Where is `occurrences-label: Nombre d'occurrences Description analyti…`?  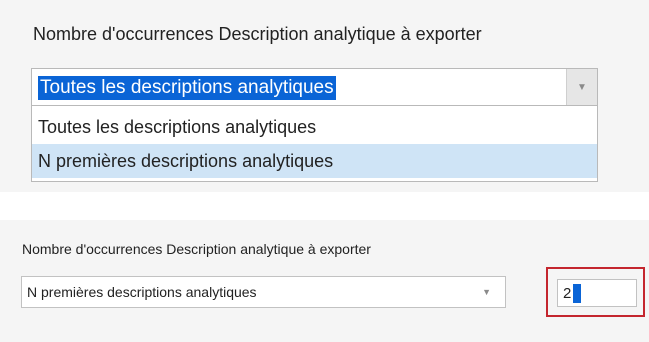
occurrences-label: Nombre d'occurrences Description analyti… is located at coordinates (257, 34).